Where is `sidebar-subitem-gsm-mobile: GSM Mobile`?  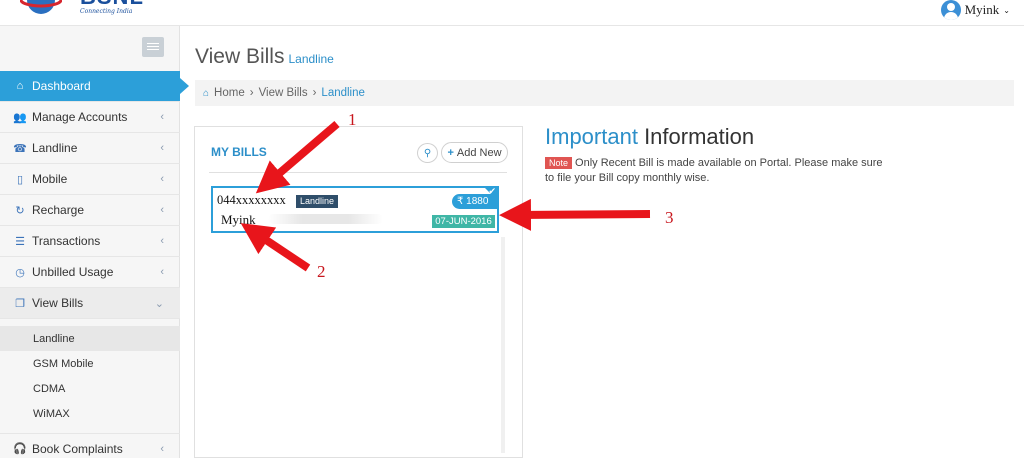
sidebar-subitem-gsm-mobile: GSM Mobile is located at coordinates (90, 363).